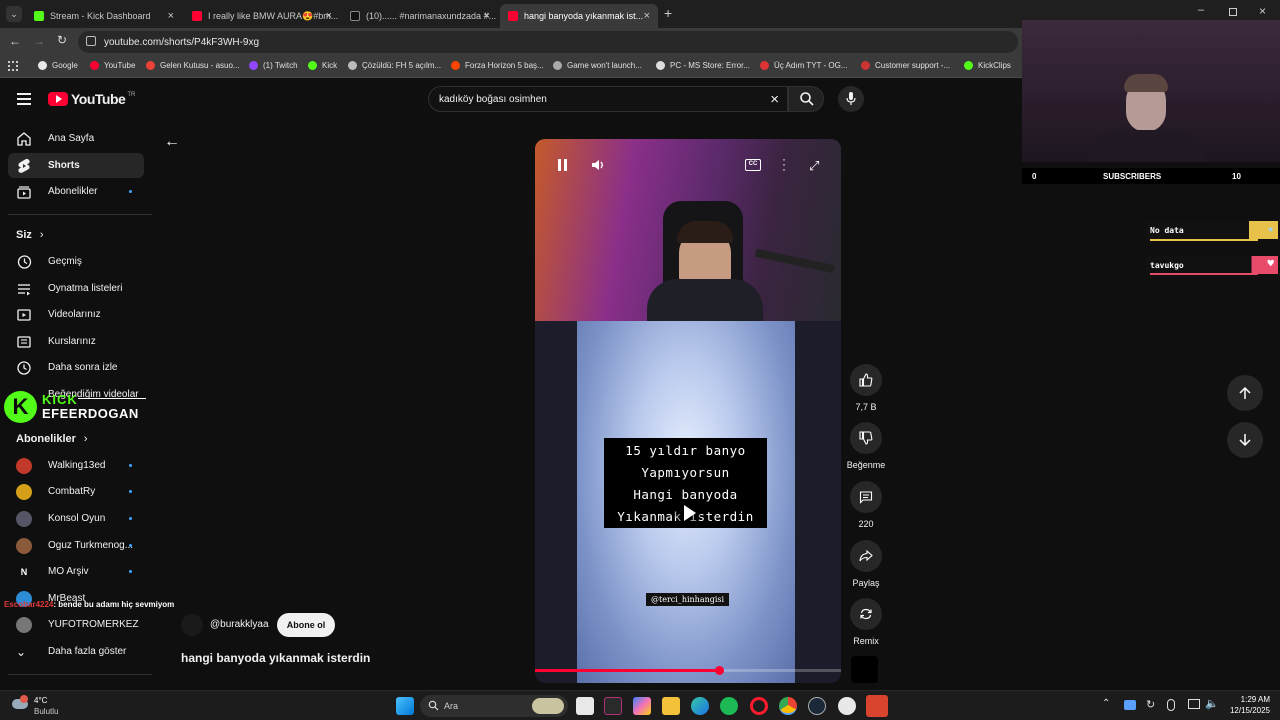 The image size is (1280, 720). Describe the element at coordinates (1262, 11) in the screenshot. I see `close-window-icon: ×` at that location.